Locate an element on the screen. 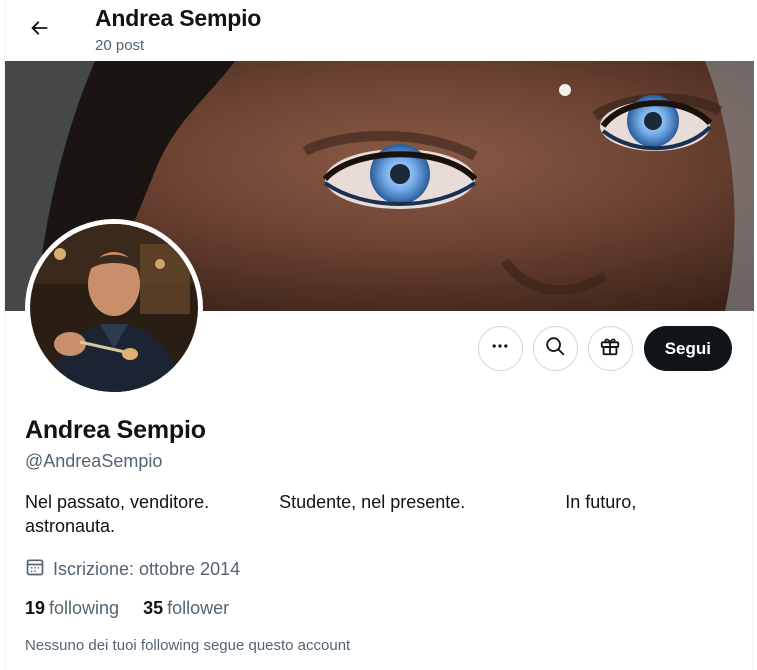  more-button is located at coordinates (500, 348).